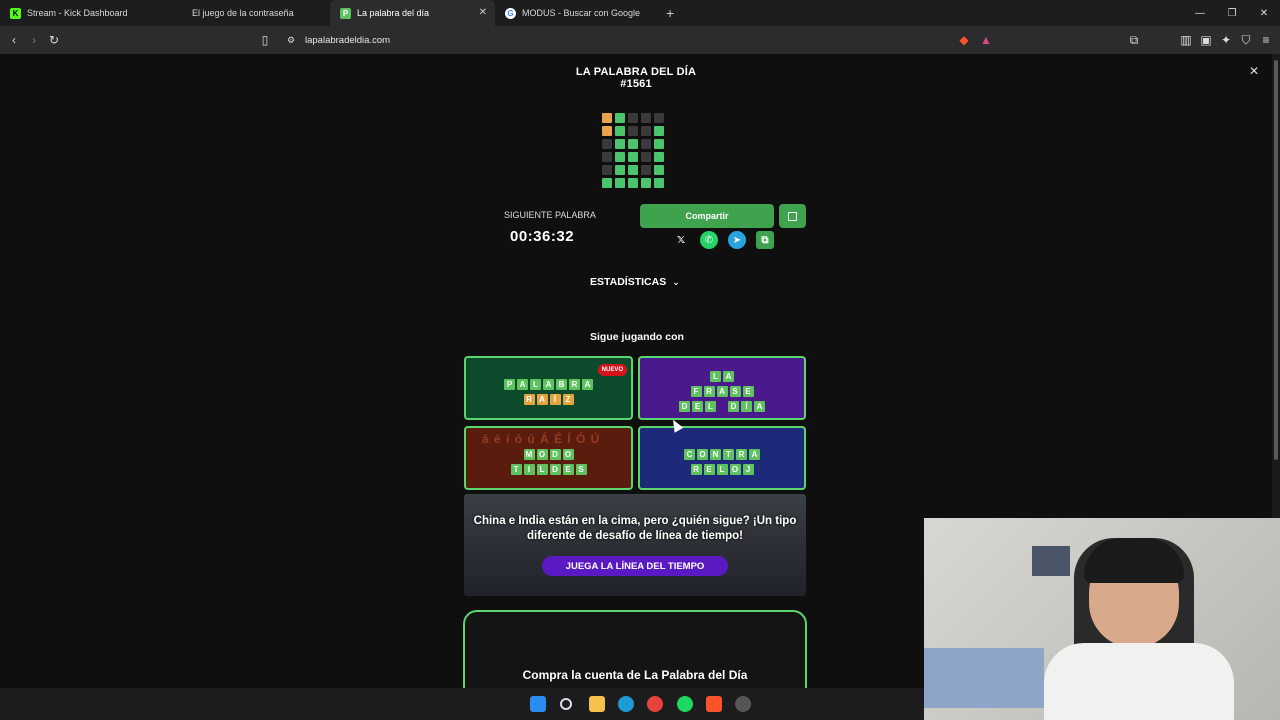  I want to click on card-tile-row: RELOJ, so click(722, 467).